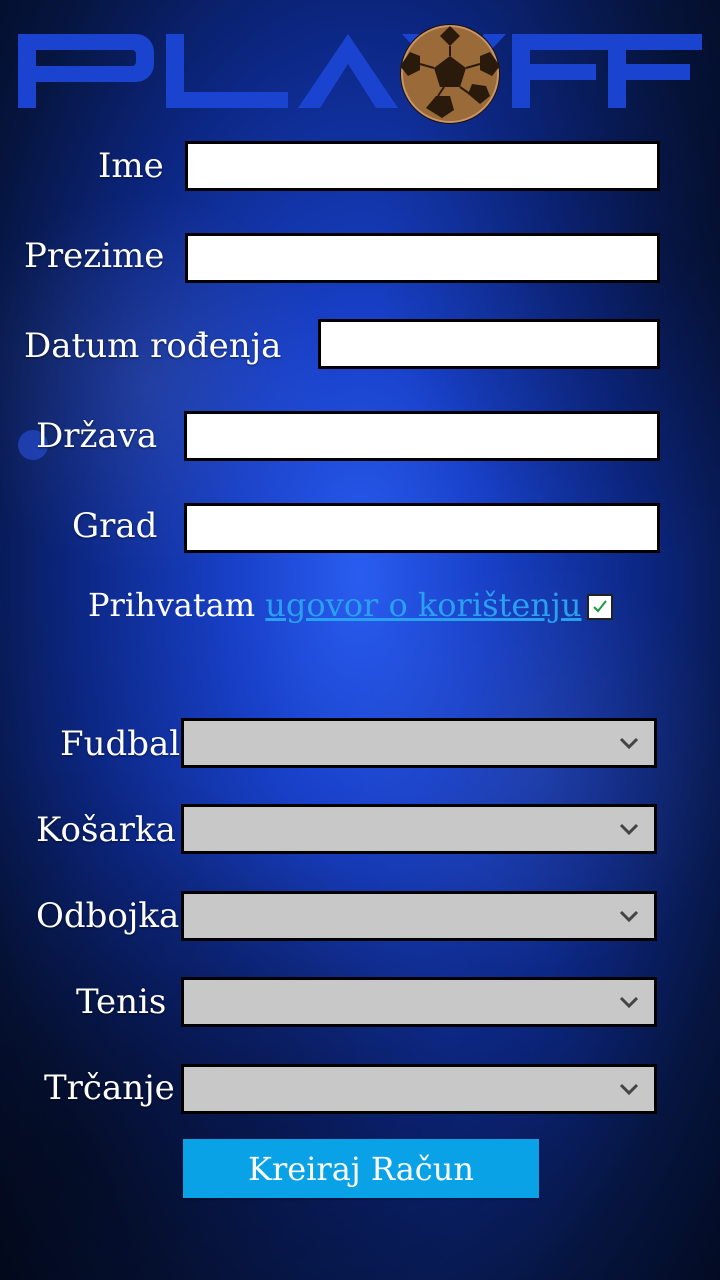  Describe the element at coordinates (419, 1002) in the screenshot. I see `tenis-select` at that location.